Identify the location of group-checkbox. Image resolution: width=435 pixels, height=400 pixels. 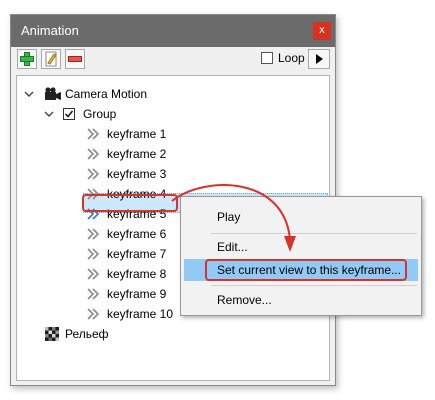
(69, 114).